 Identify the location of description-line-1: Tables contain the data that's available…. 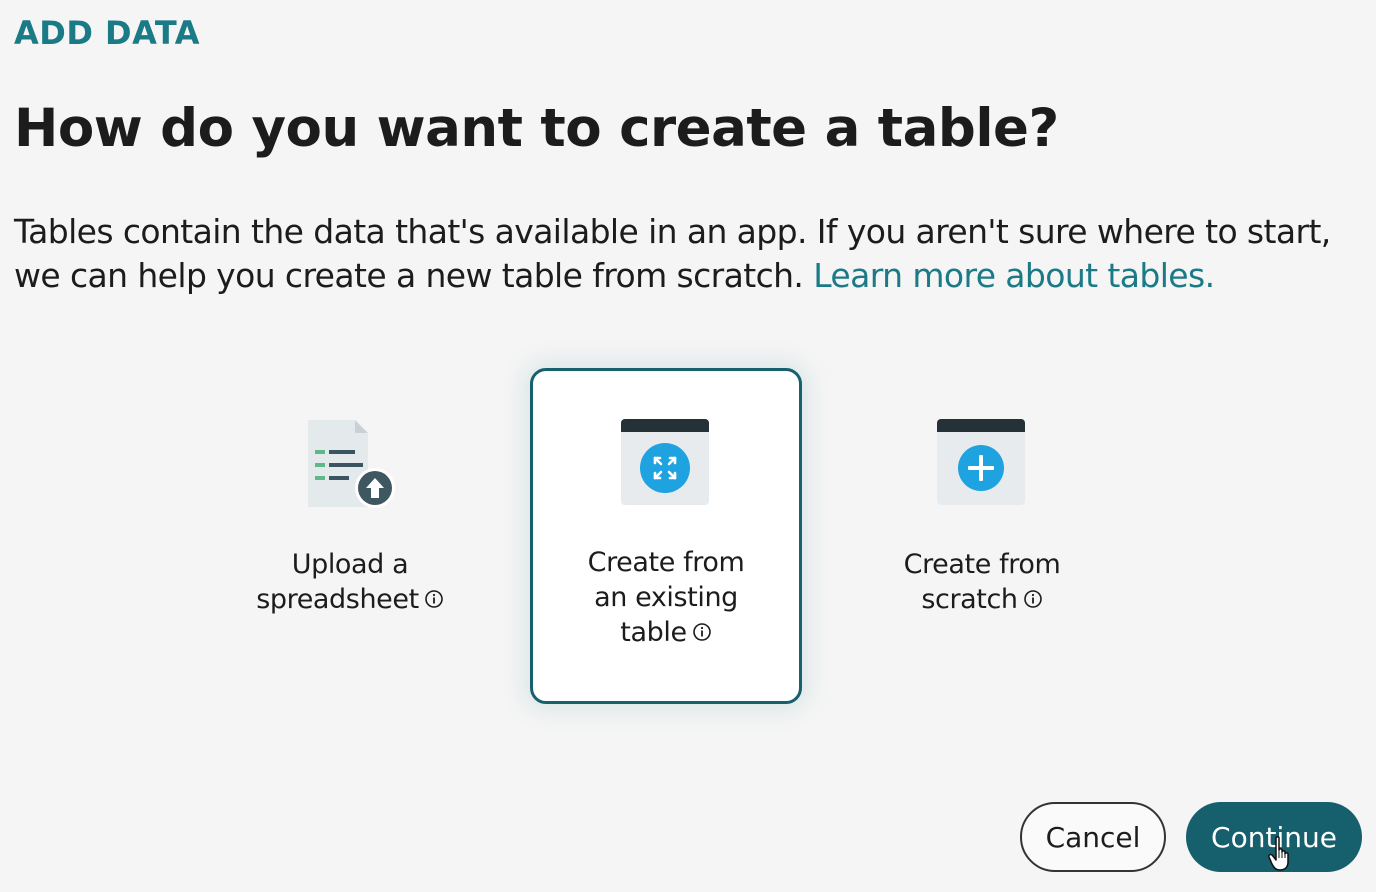
(672, 231).